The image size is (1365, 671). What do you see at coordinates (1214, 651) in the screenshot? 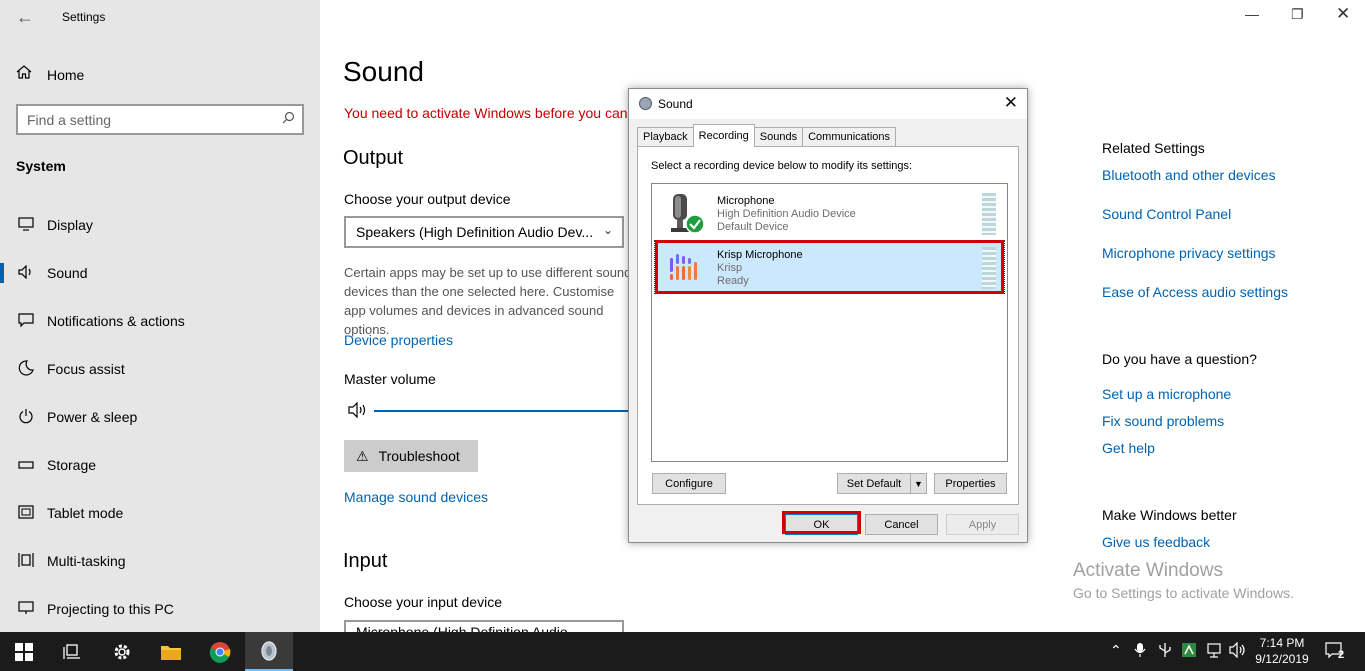
I see `network-tray-icon` at bounding box center [1214, 651].